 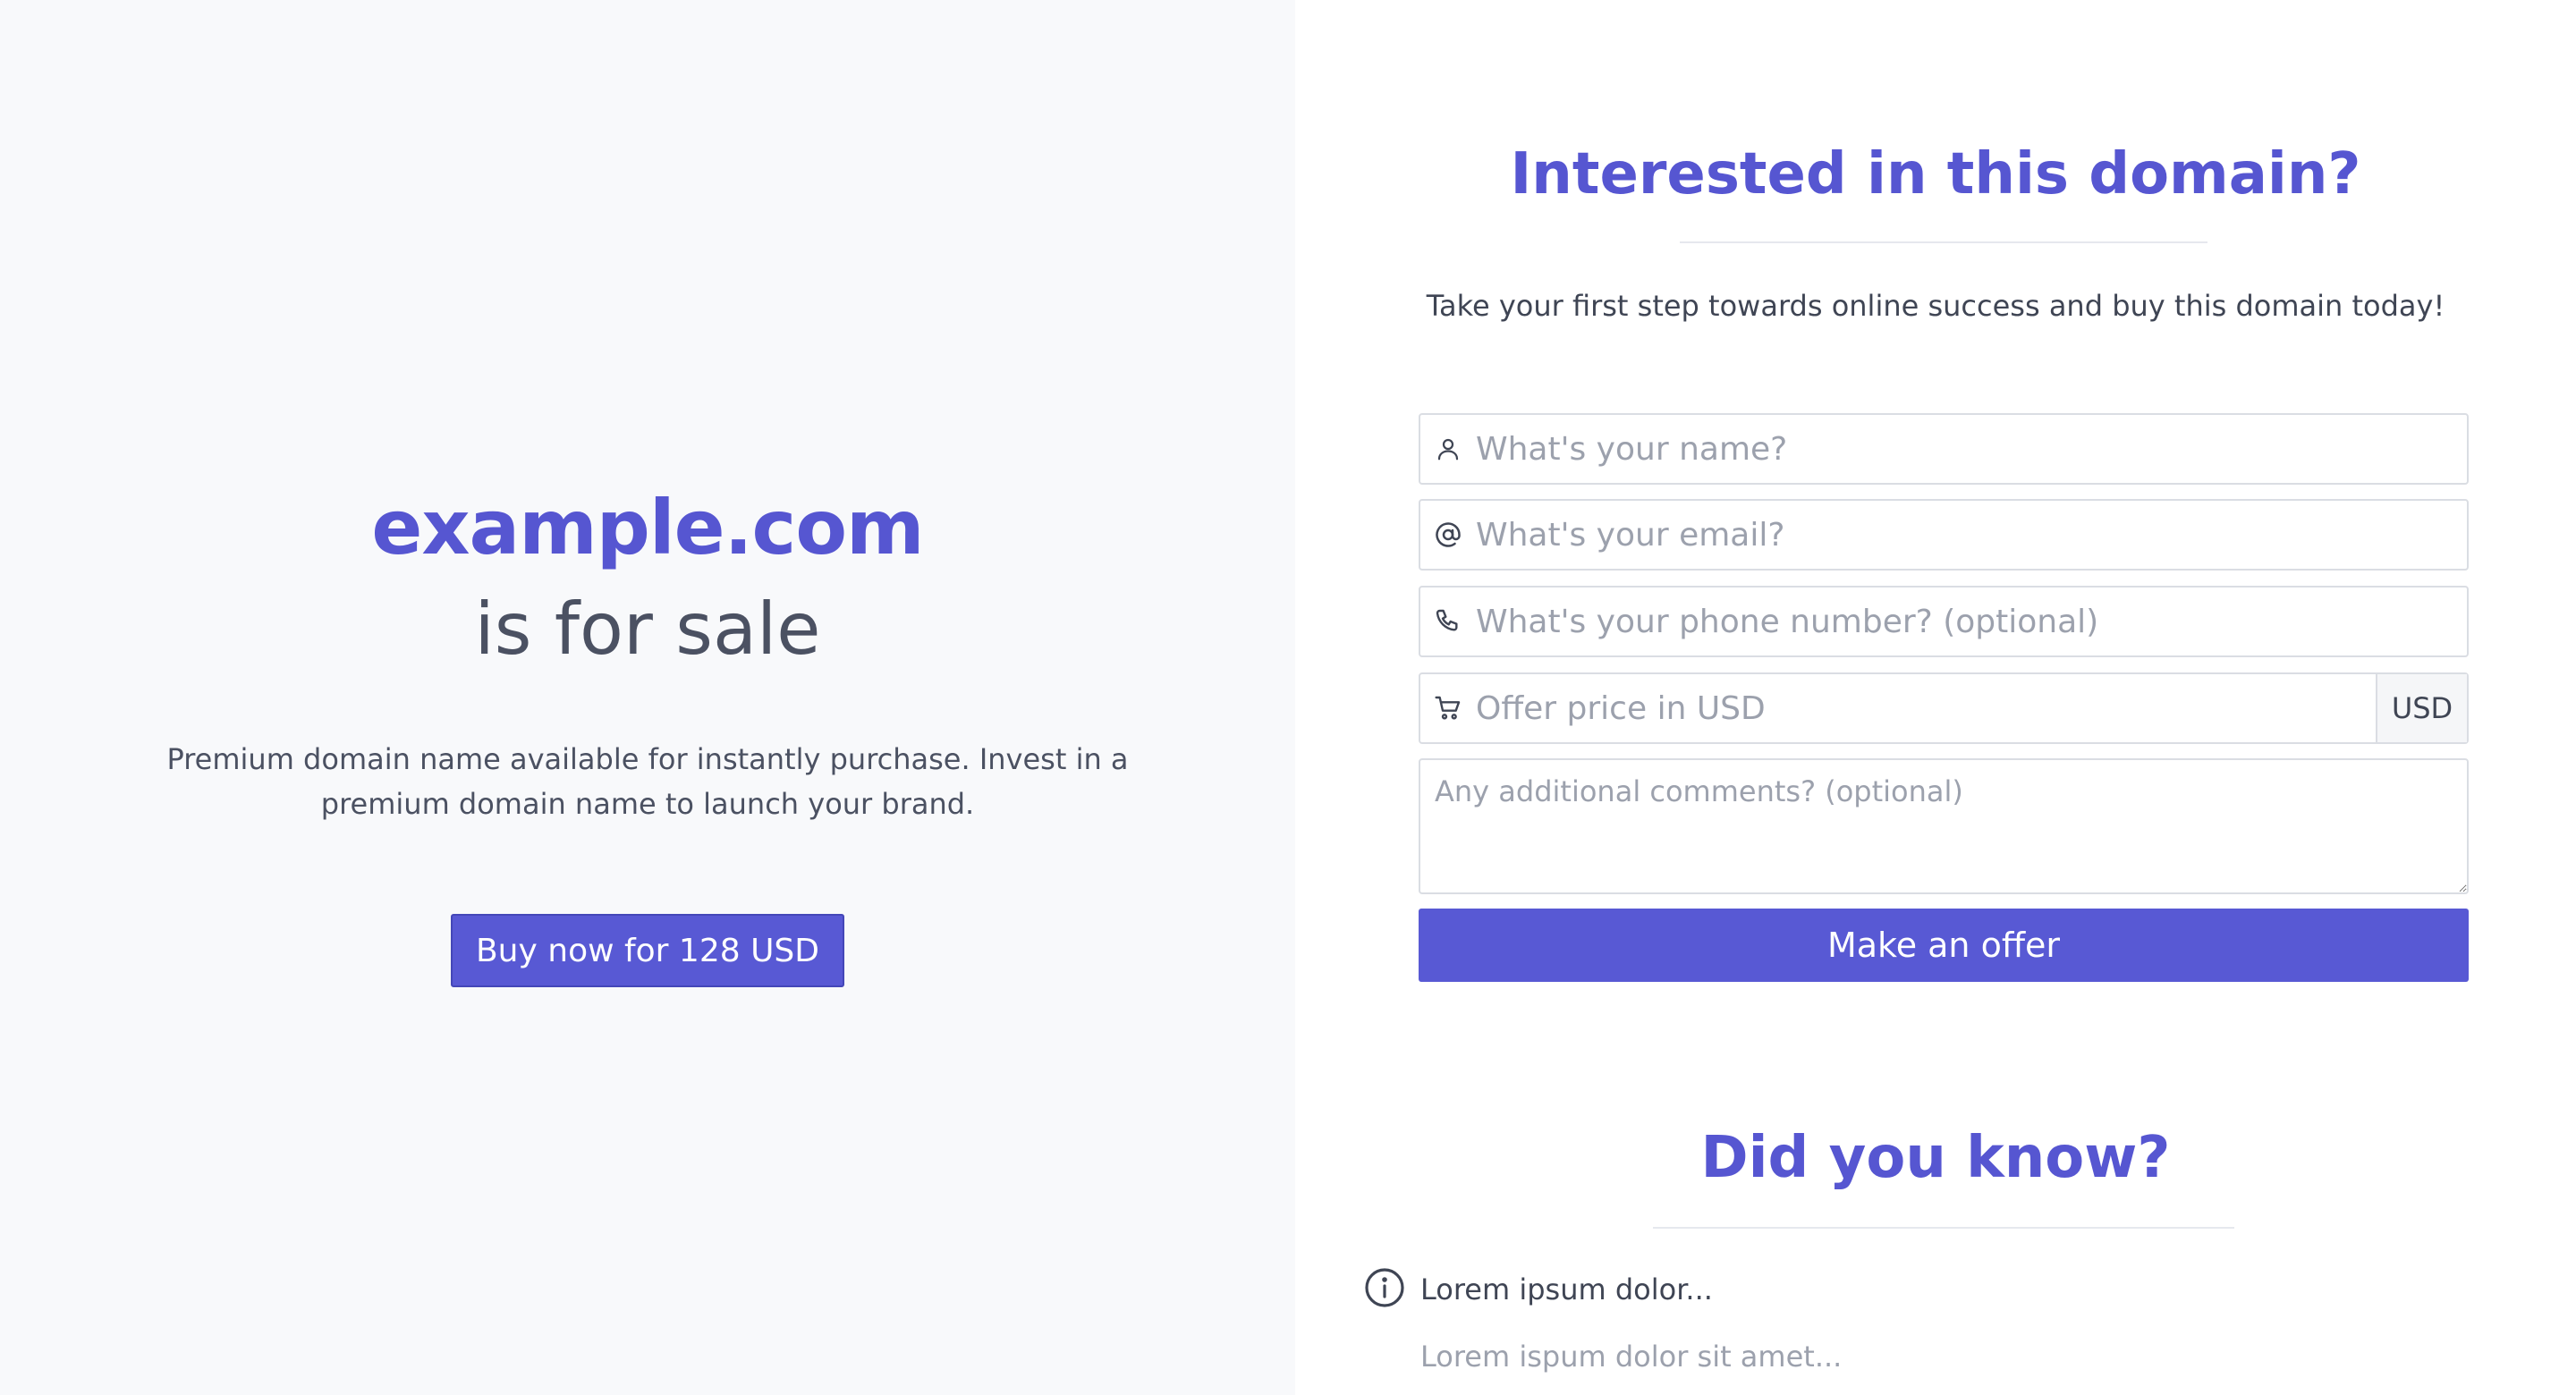 What do you see at coordinates (1944, 945) in the screenshot?
I see `make-offer-button: Make an offer` at bounding box center [1944, 945].